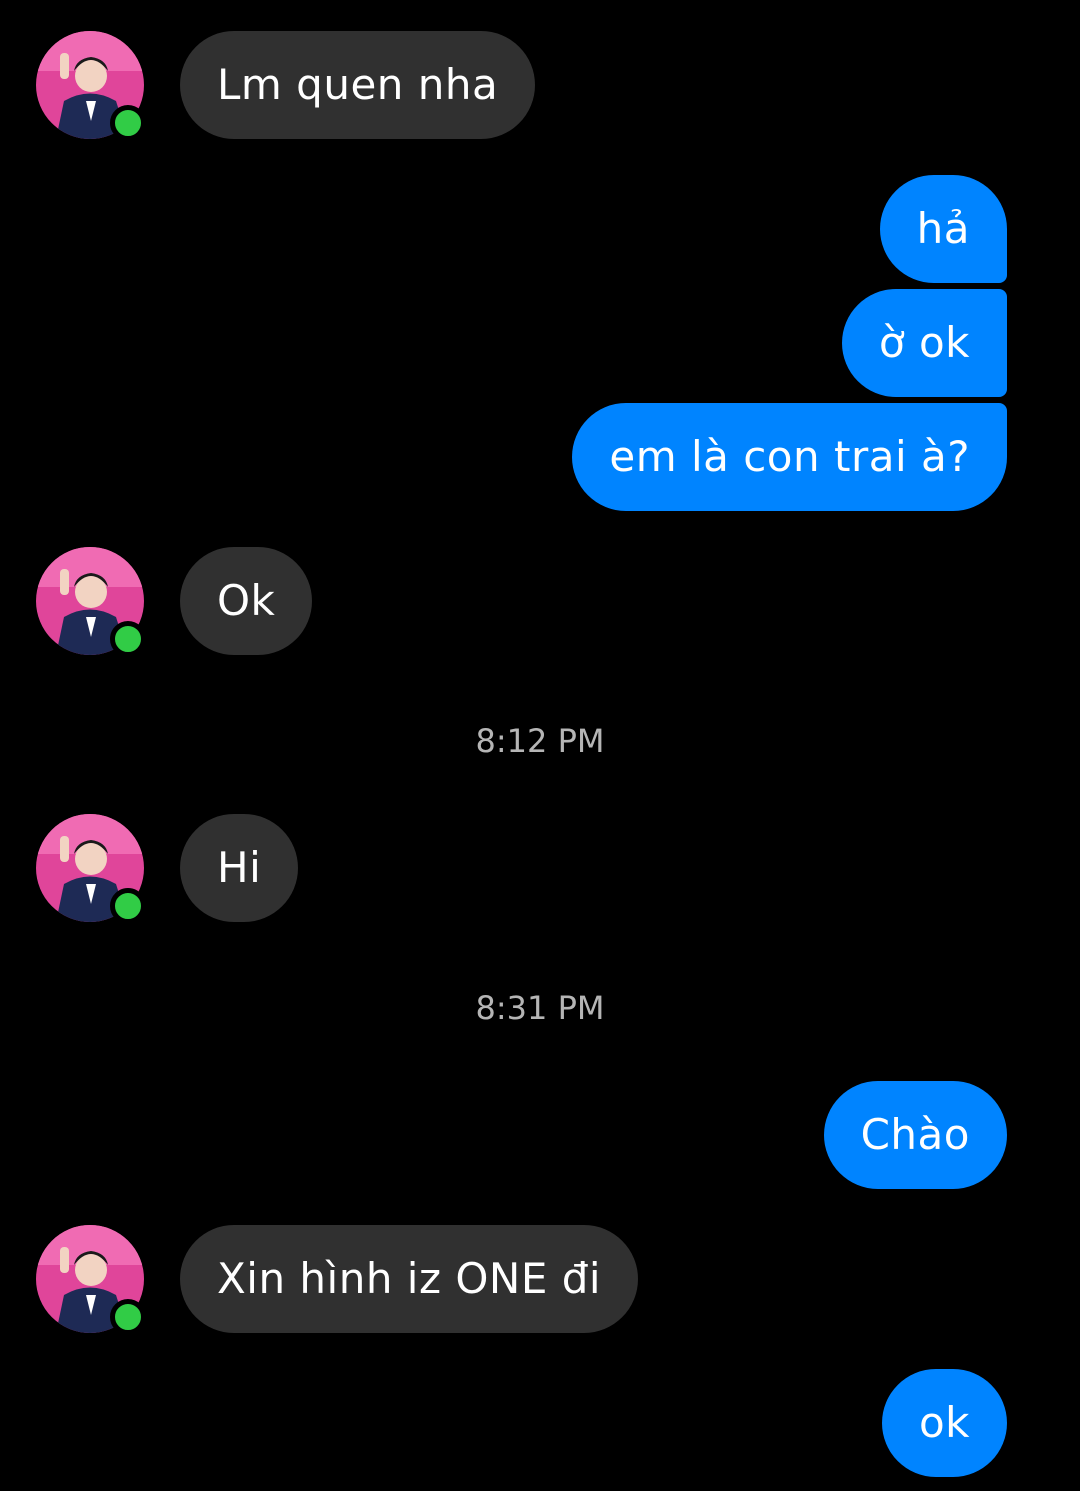  What do you see at coordinates (409, 1279) in the screenshot?
I see `incoming-message-bubble: Xin hình iz ONE đi` at bounding box center [409, 1279].